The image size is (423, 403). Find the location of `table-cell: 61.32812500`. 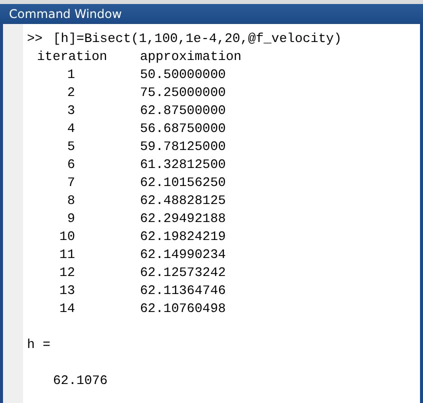

table-cell: 61.32812500 is located at coordinates (183, 165).